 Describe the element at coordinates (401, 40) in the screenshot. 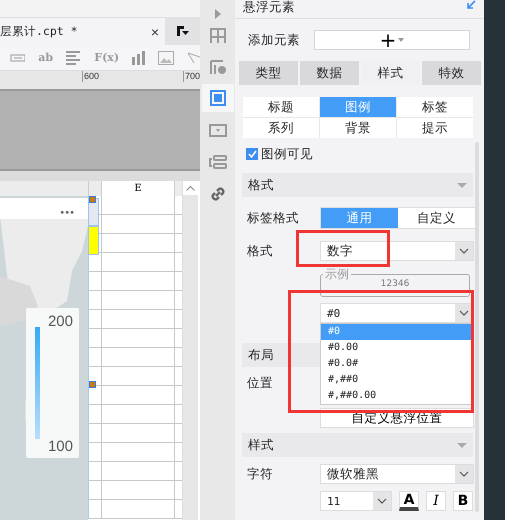

I see `caret-icon` at that location.